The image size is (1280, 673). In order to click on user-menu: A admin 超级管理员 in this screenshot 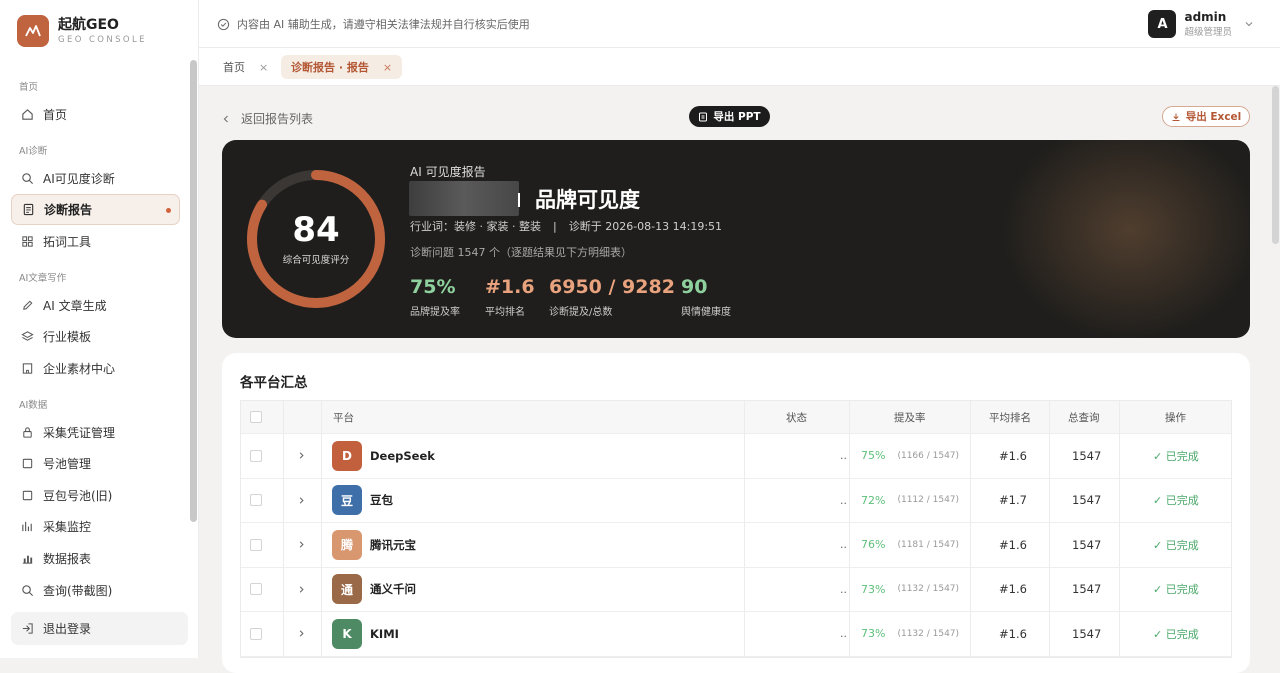, I will do `click(1201, 24)`.